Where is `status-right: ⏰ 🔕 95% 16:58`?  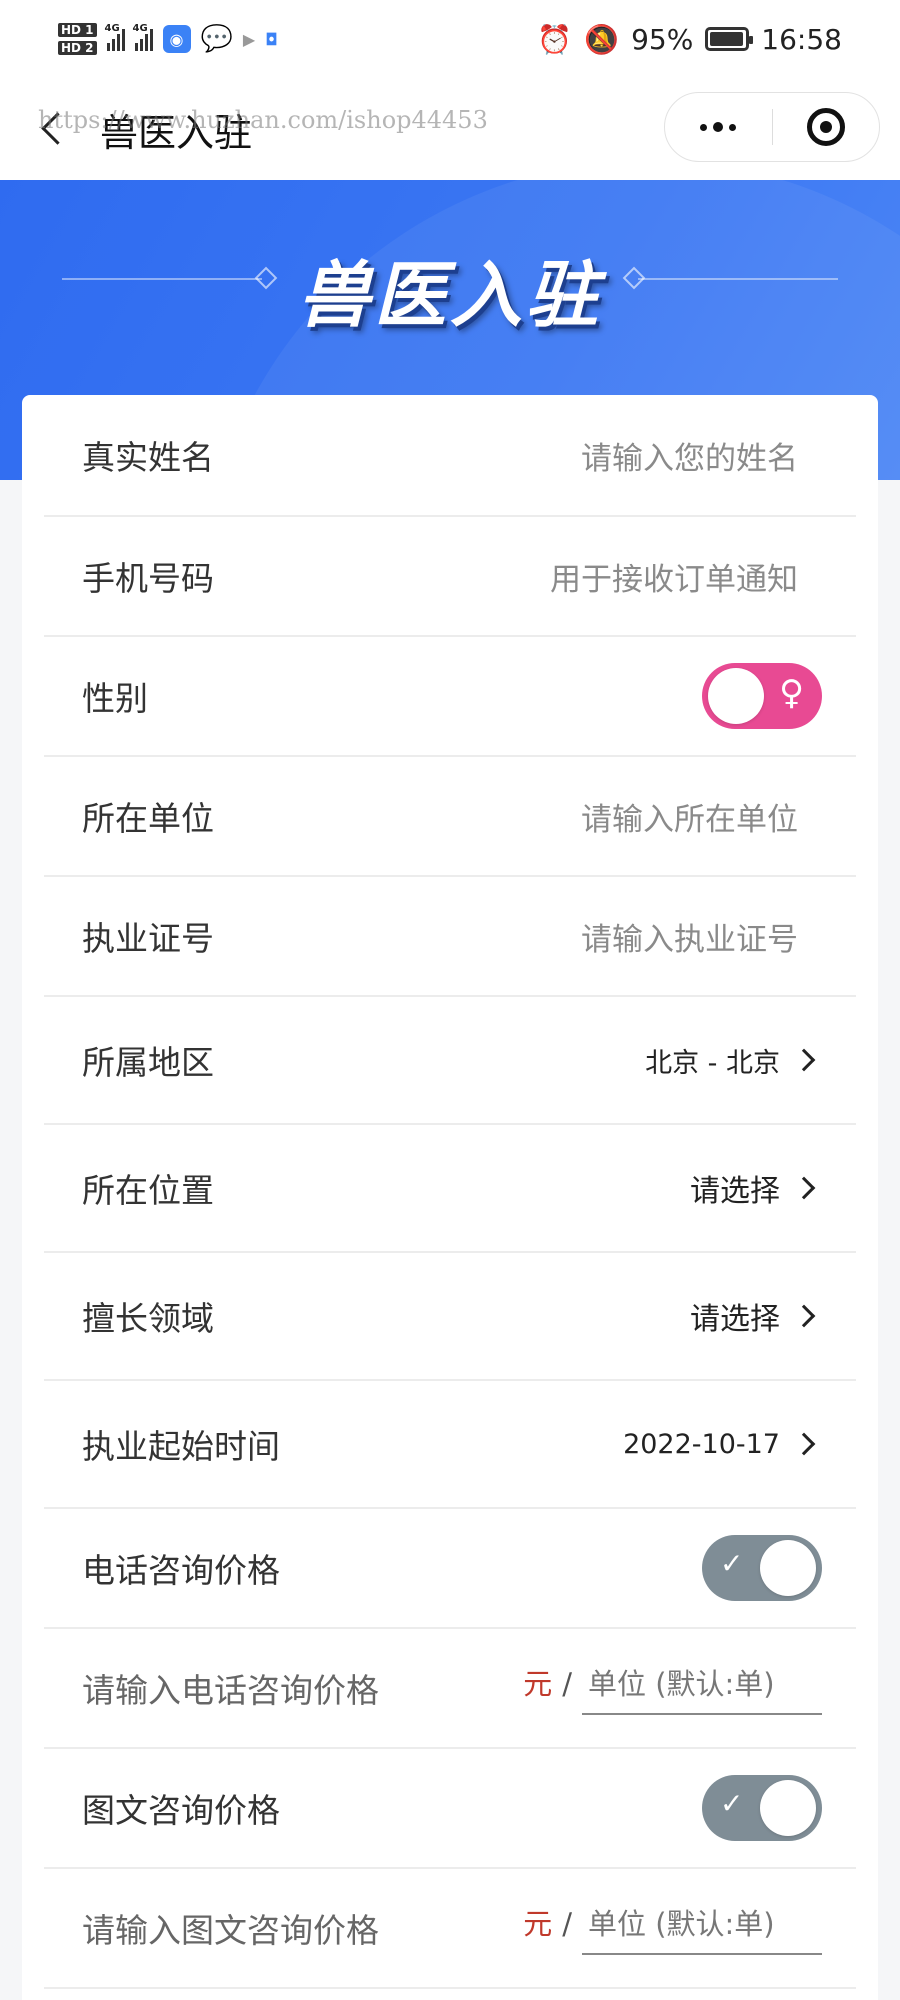 status-right: ⏰ 🔕 95% 16:58 is located at coordinates (689, 39).